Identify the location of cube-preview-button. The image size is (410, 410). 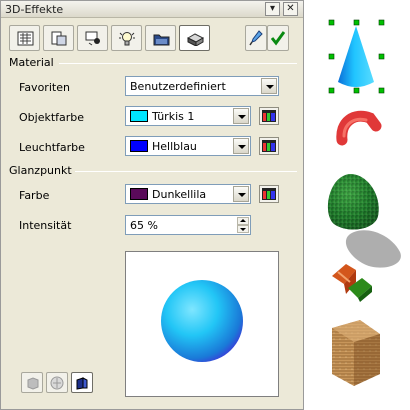
(32, 382).